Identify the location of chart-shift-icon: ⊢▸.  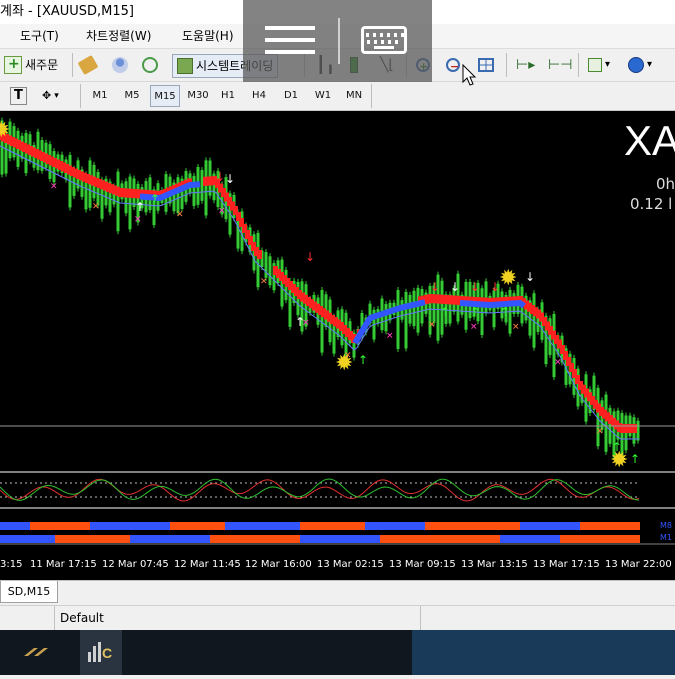
(526, 65).